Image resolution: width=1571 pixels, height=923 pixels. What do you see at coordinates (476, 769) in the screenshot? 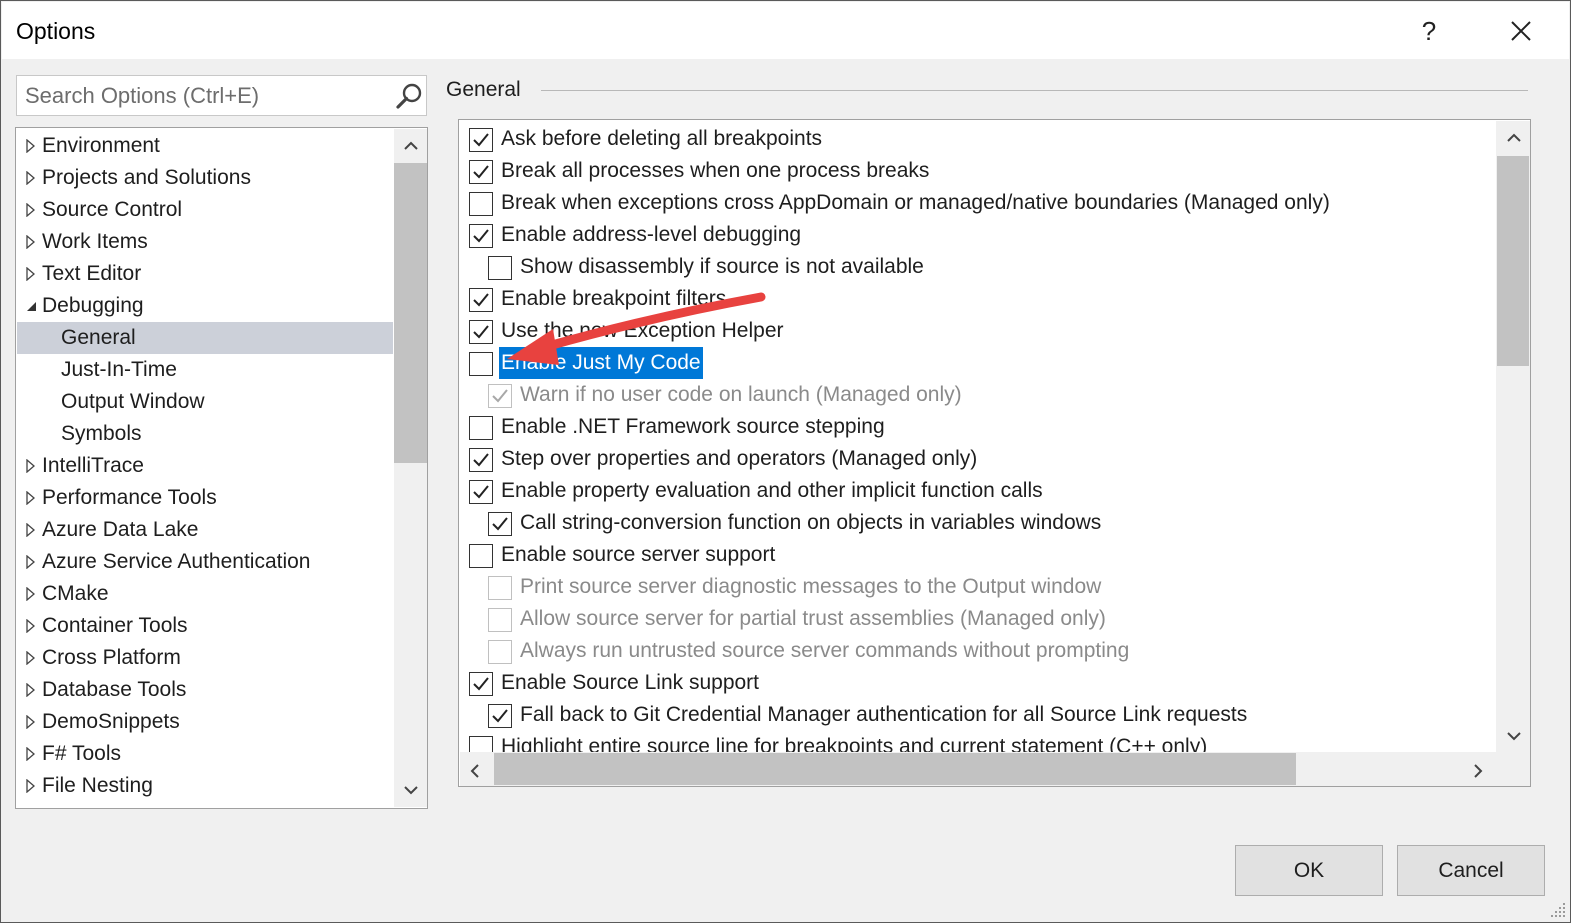
I see `options-scroll-left-button` at bounding box center [476, 769].